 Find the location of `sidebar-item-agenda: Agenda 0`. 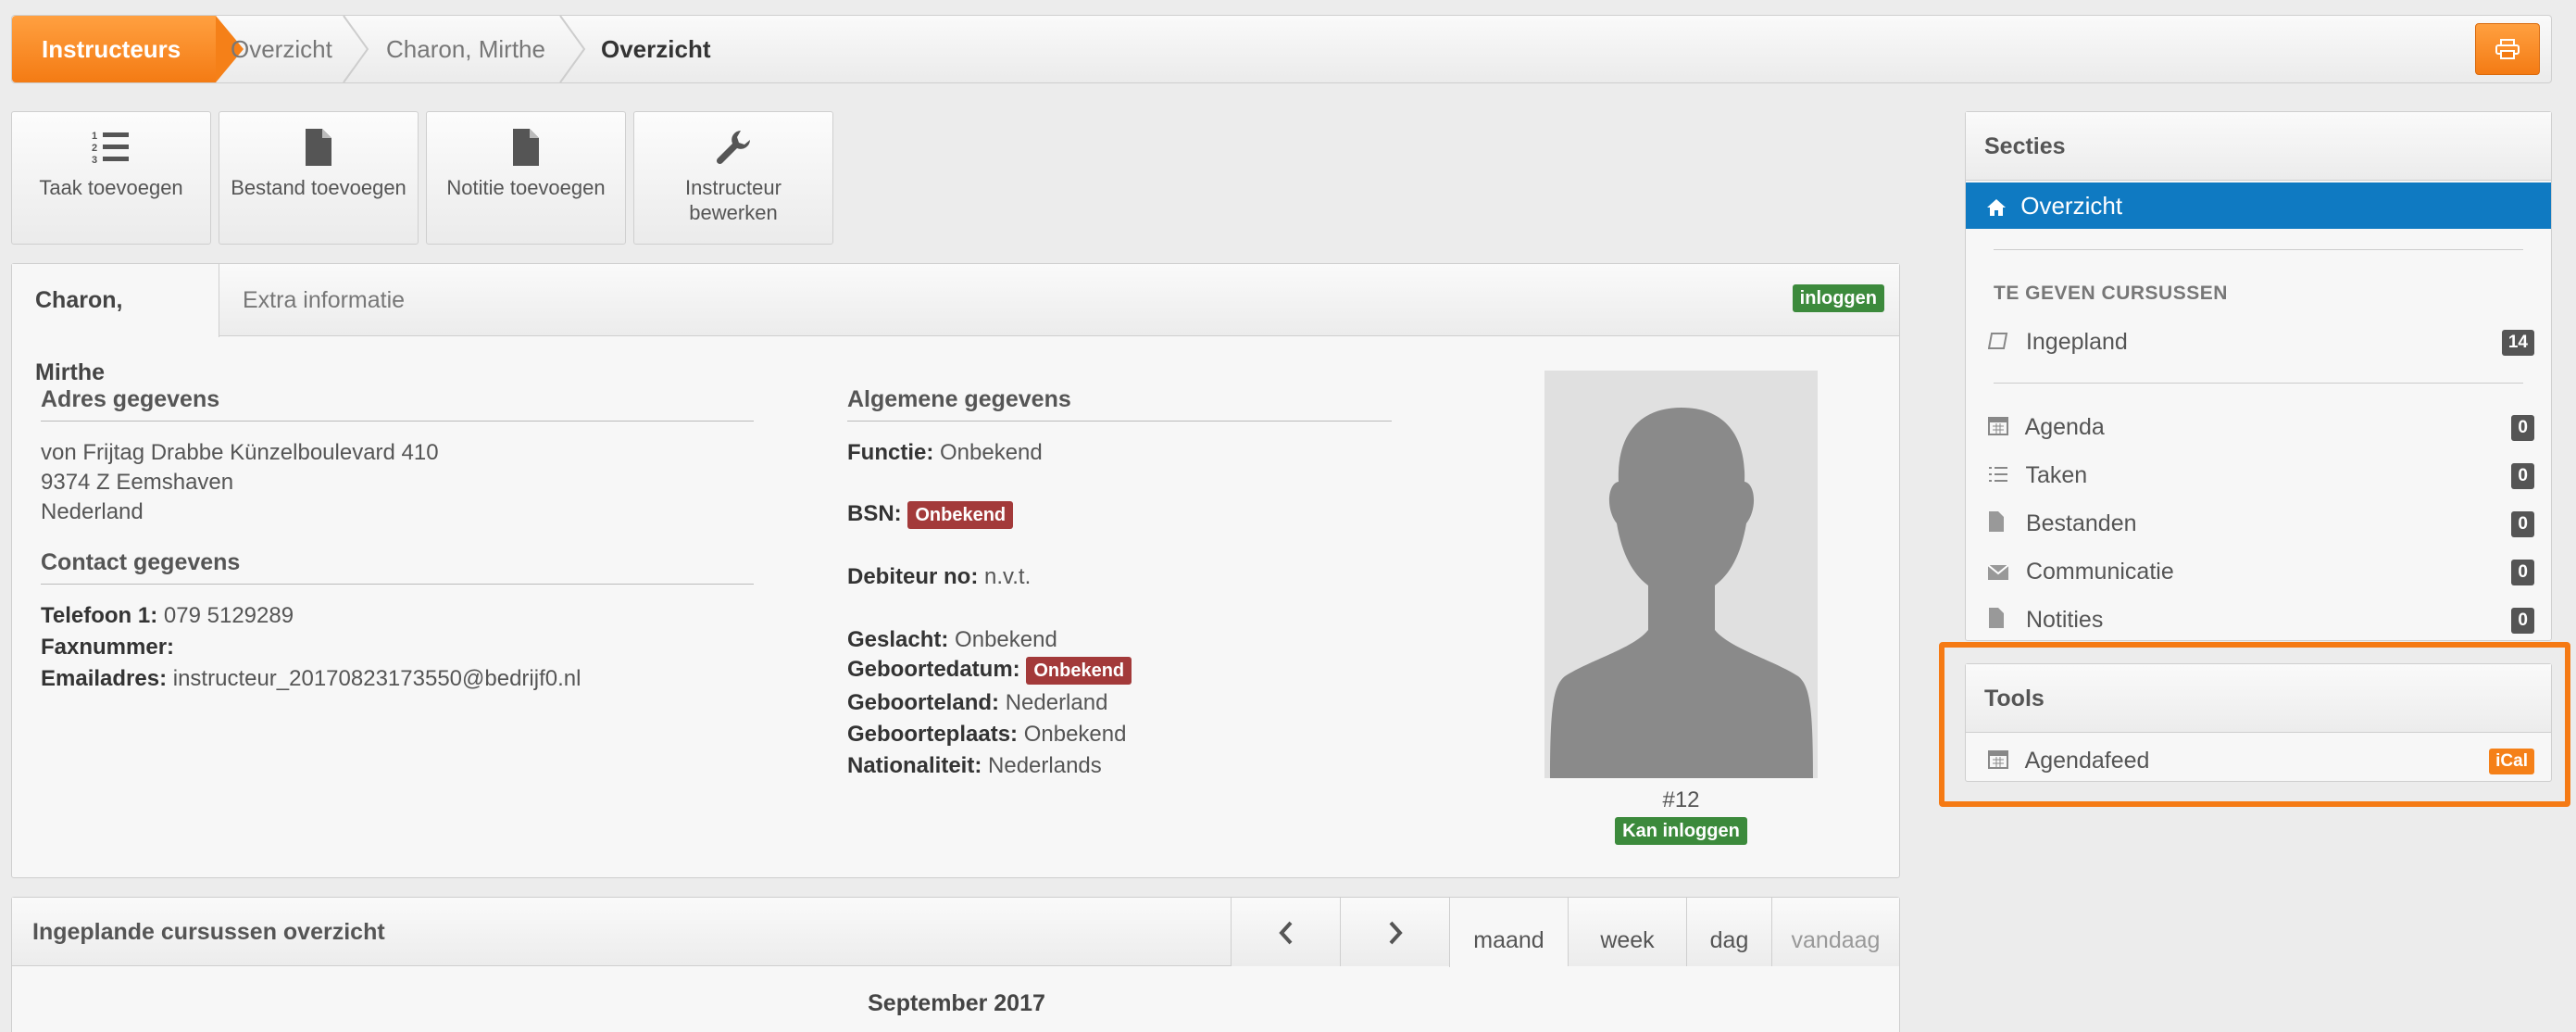

sidebar-item-agenda: Agenda 0 is located at coordinates (2261, 427).